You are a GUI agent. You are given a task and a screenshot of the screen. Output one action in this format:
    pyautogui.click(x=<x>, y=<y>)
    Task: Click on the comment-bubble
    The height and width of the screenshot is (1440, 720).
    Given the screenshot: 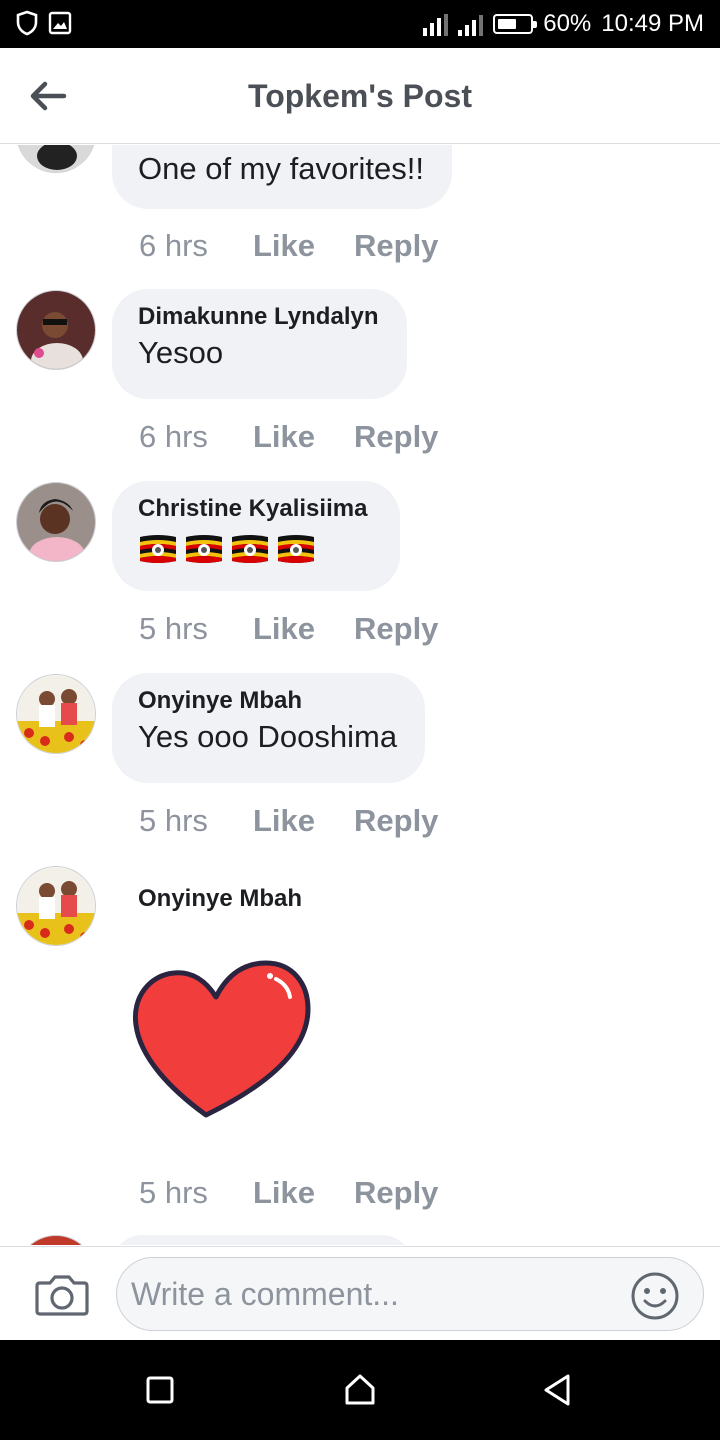 What is the action you would take?
    pyautogui.click(x=262, y=1240)
    